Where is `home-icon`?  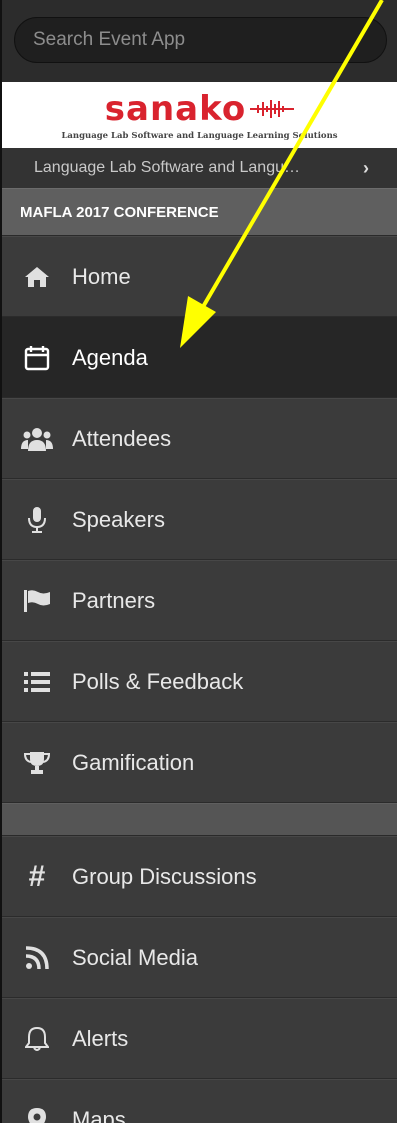
home-icon is located at coordinates (37, 277).